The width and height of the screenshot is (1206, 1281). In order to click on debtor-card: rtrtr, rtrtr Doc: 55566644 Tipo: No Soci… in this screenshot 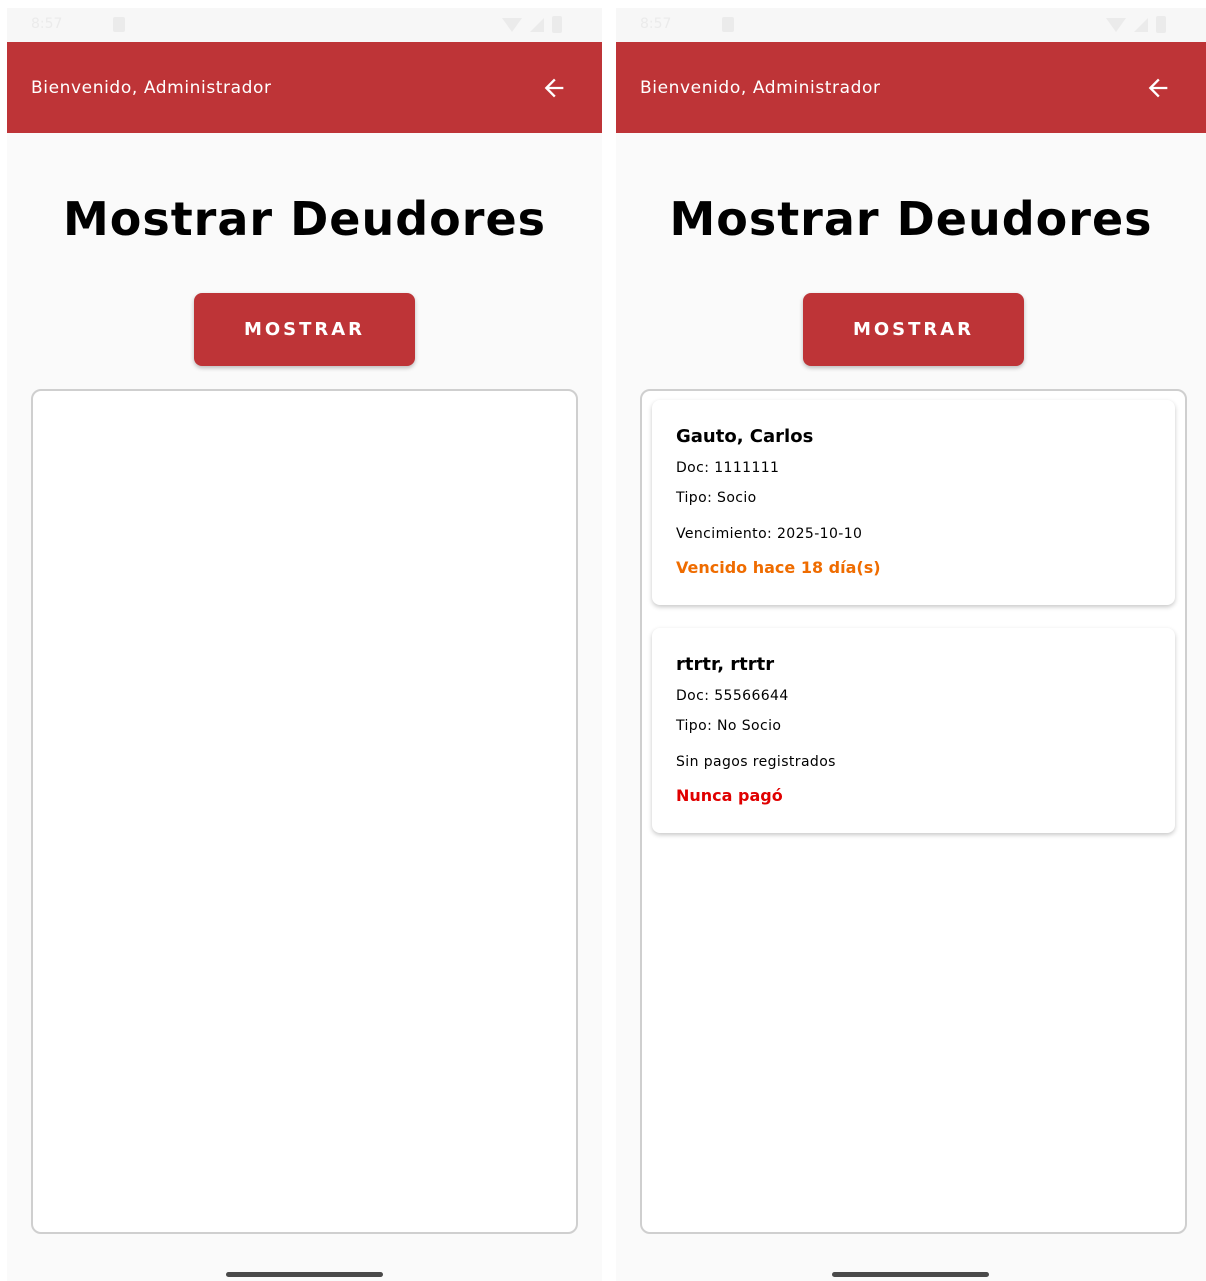, I will do `click(913, 730)`.